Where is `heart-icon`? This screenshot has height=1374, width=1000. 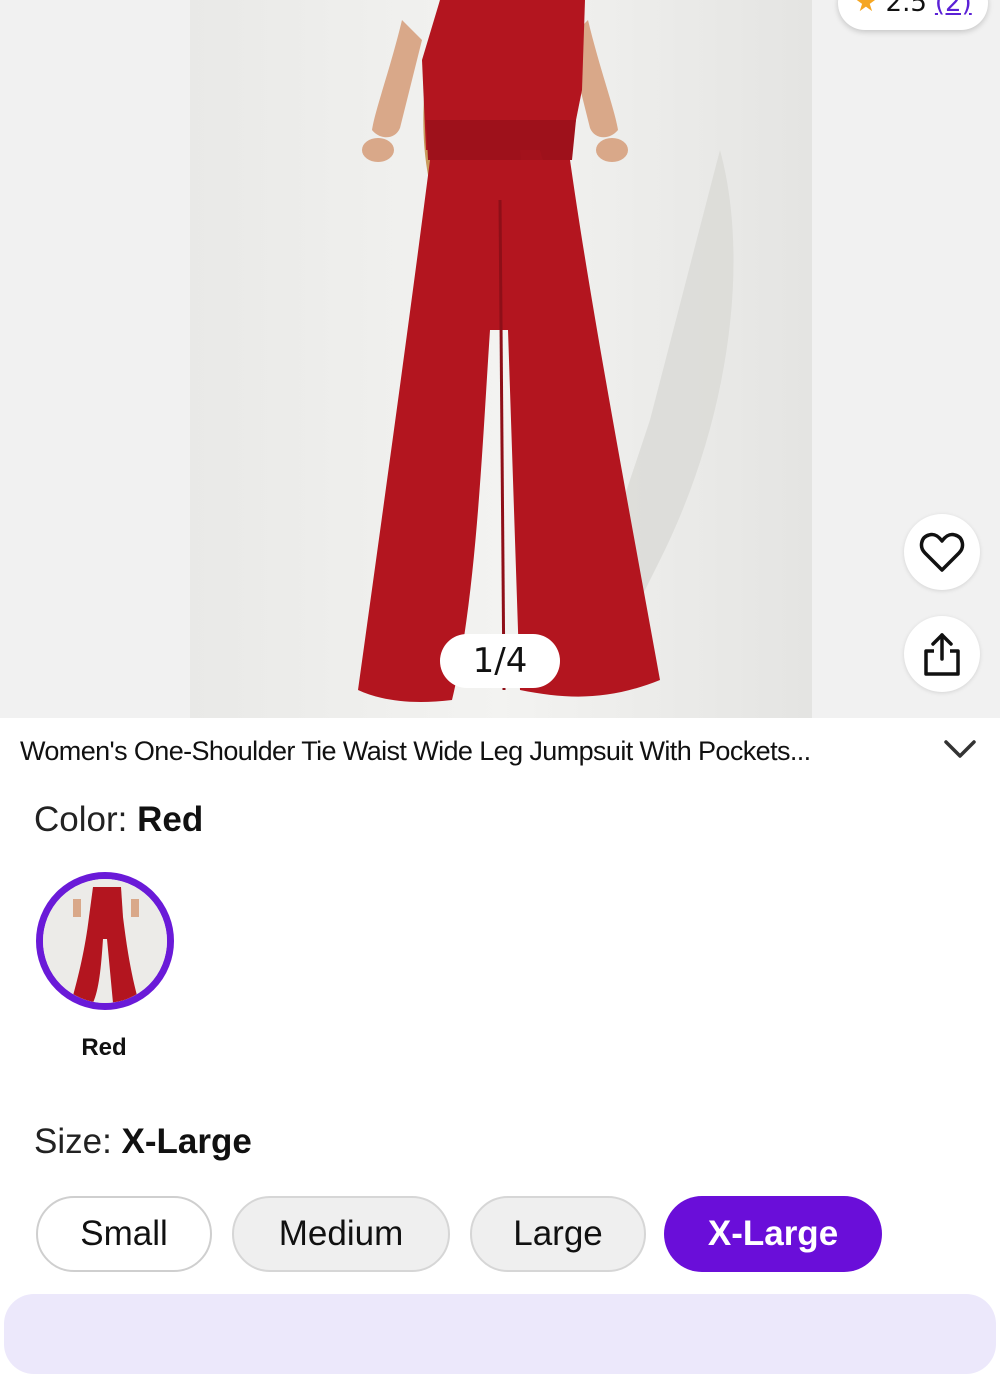
heart-icon is located at coordinates (942, 552).